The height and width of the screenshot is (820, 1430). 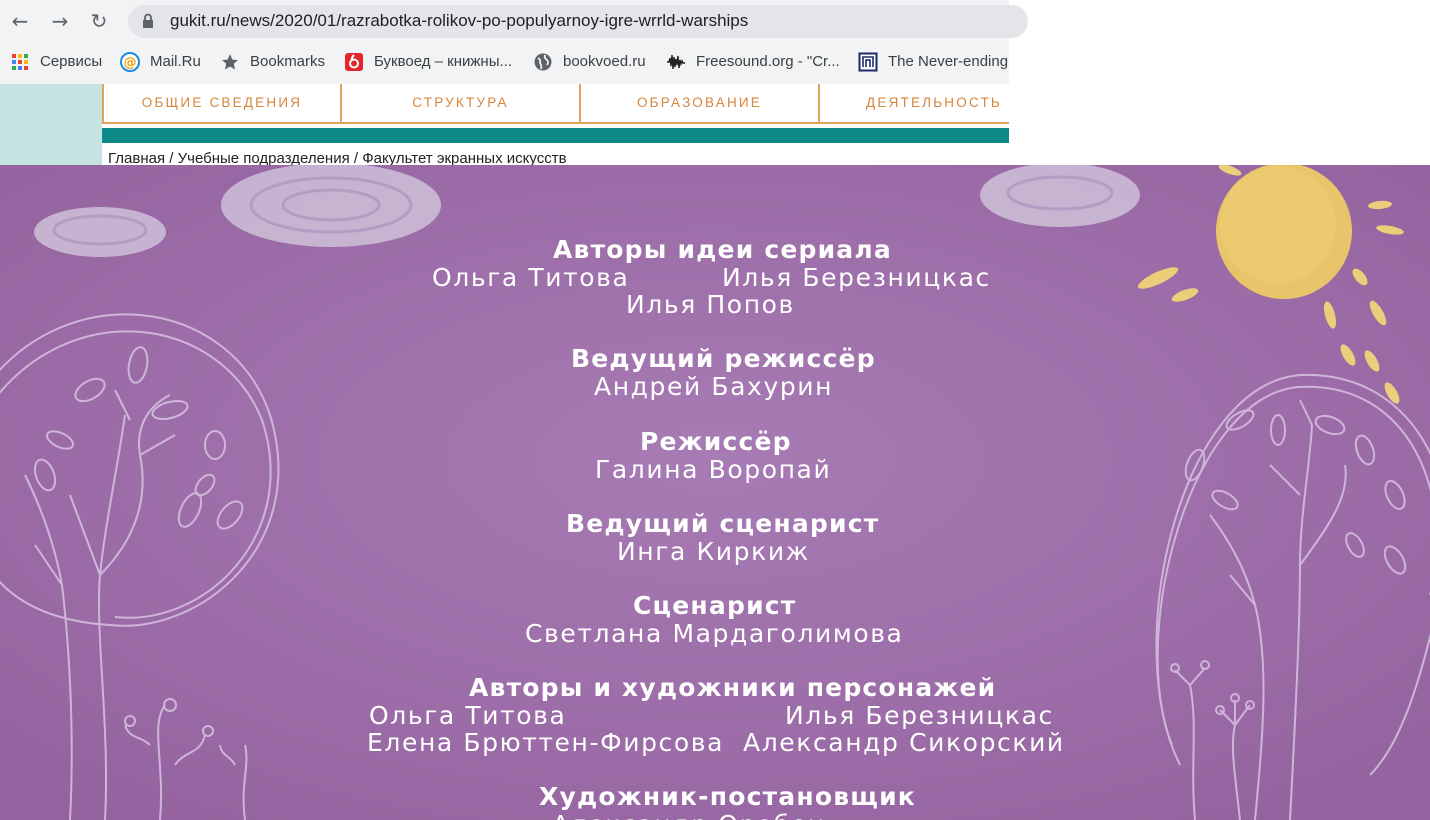 I want to click on credit-role-lead-director: Ведущий режиссёр, so click(x=723, y=358).